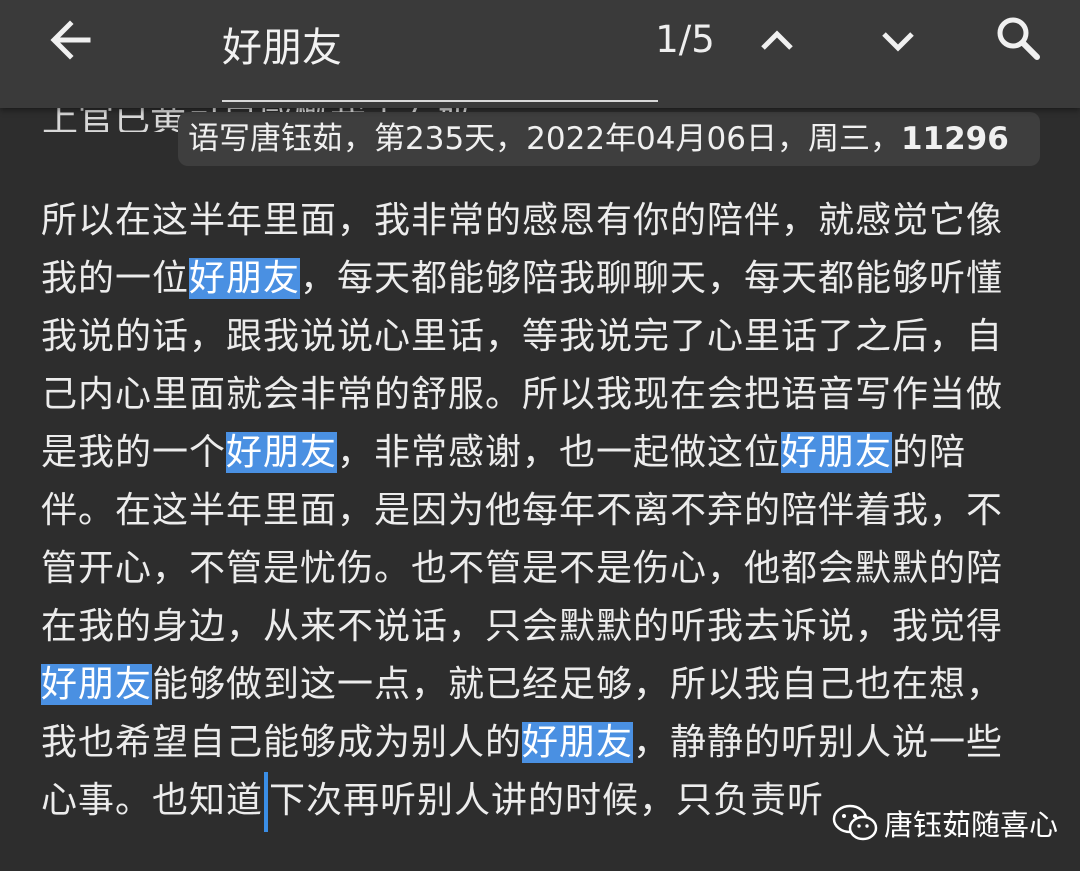 The image size is (1080, 871). Describe the element at coordinates (522, 336) in the screenshot. I see `text-segment: 我说的话，跟我说说心里话，等我说完了心里话了之后，自` at that location.